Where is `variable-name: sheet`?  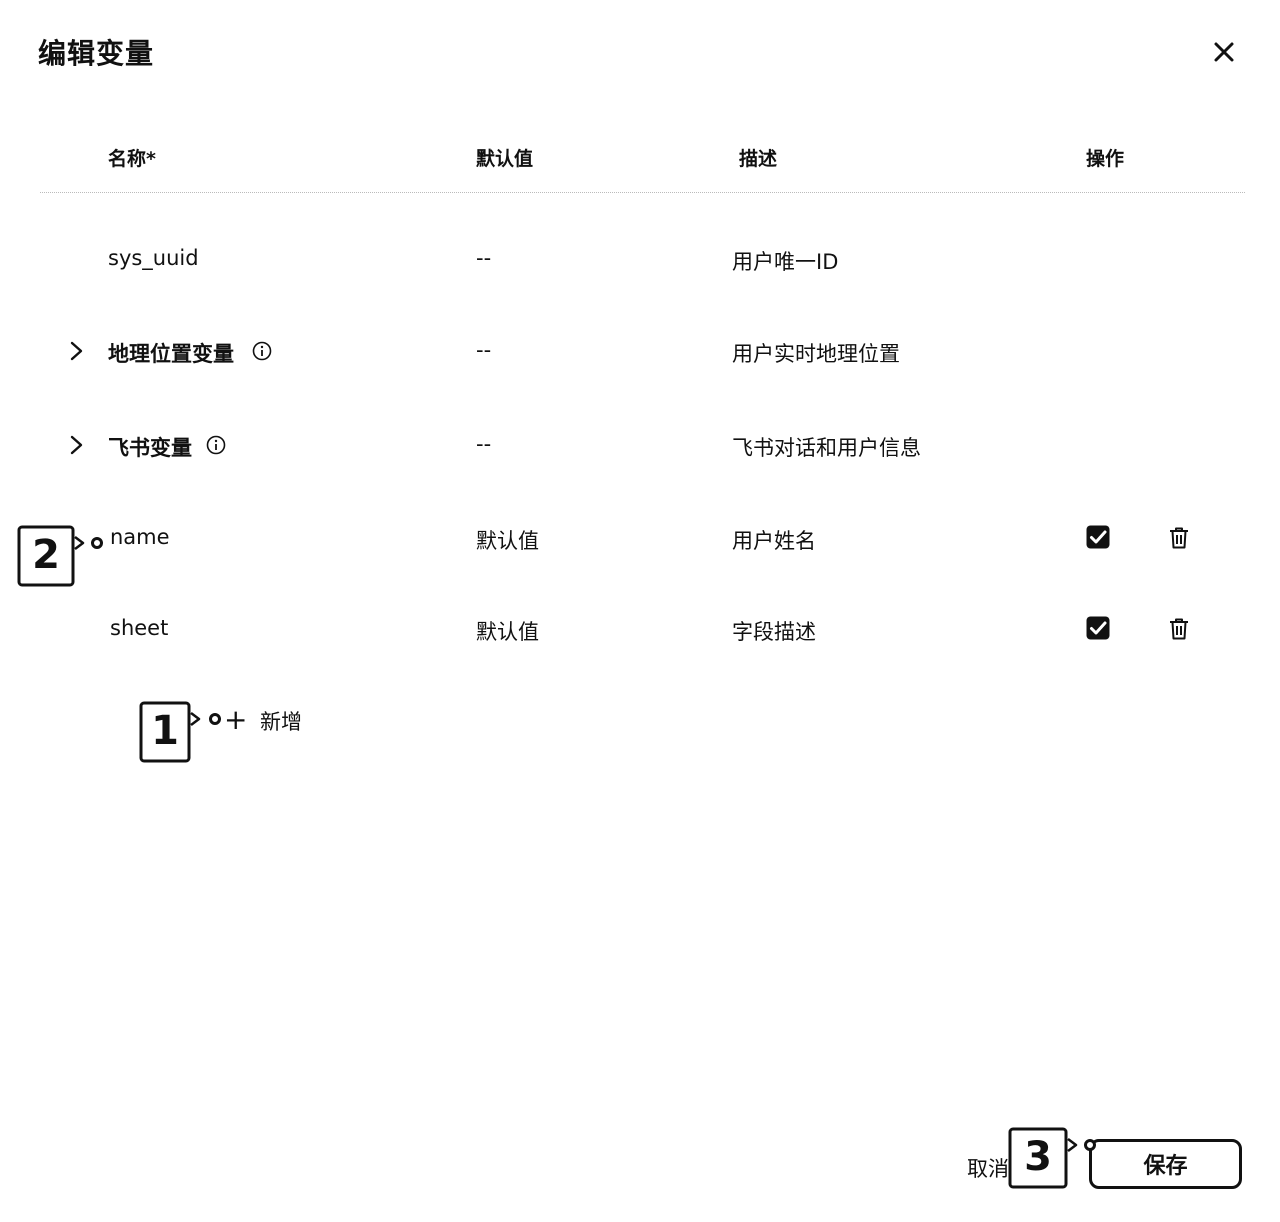 variable-name: sheet is located at coordinates (139, 628).